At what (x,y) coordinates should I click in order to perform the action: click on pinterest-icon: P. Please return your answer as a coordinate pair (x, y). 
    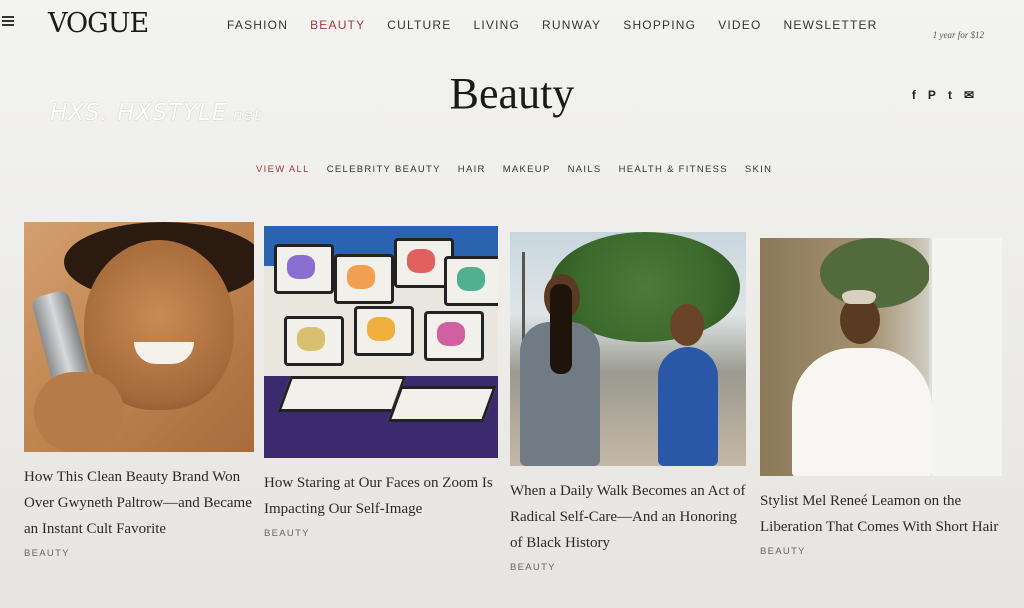
    Looking at the image, I should click on (932, 95).